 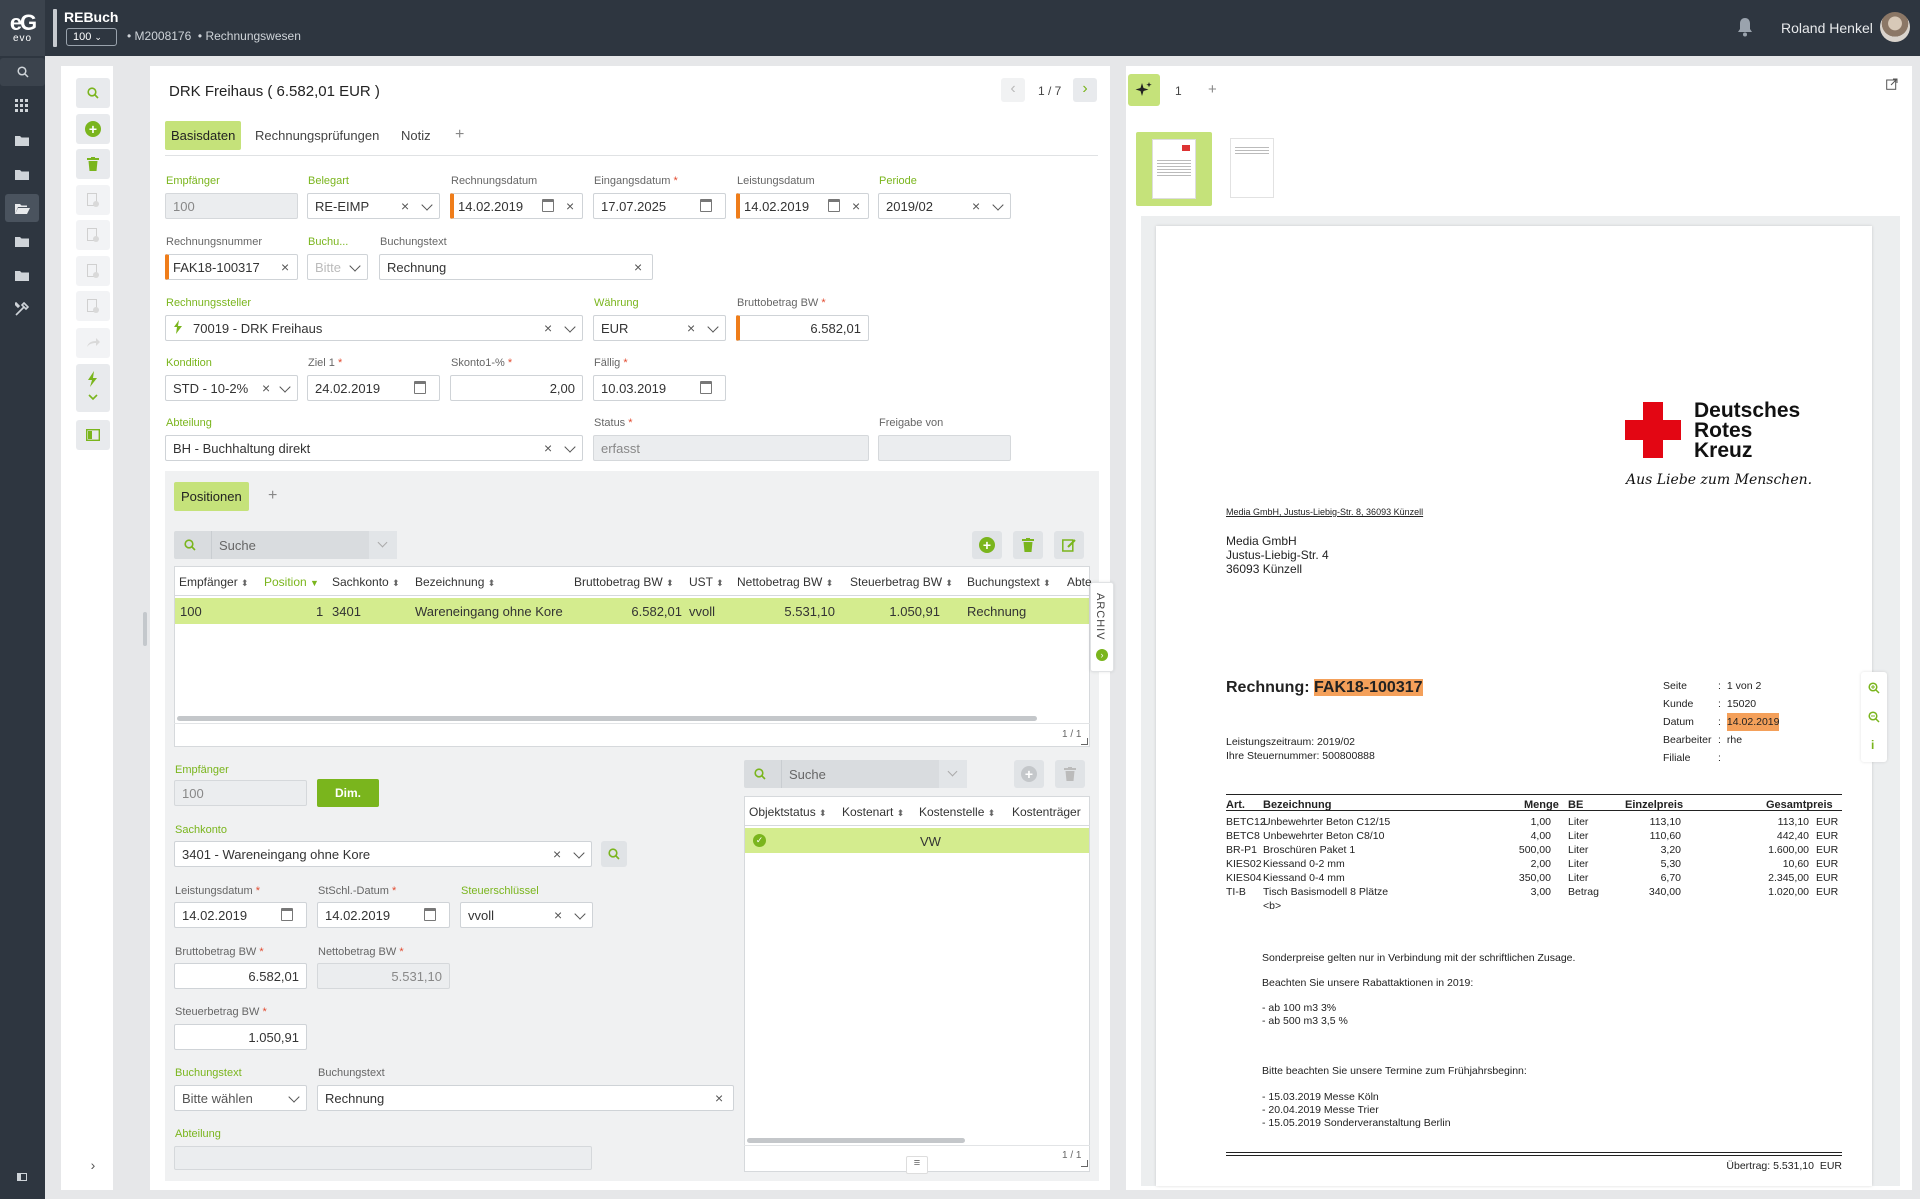 What do you see at coordinates (659, 206) in the screenshot?
I see `eingangsdatum-field: 17.07.2025` at bounding box center [659, 206].